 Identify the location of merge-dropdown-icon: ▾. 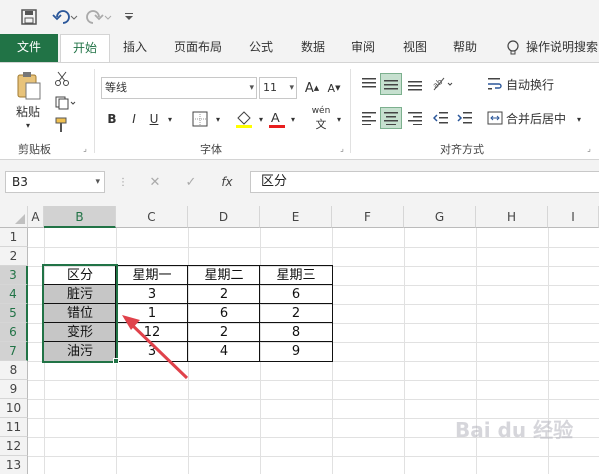
(579, 119).